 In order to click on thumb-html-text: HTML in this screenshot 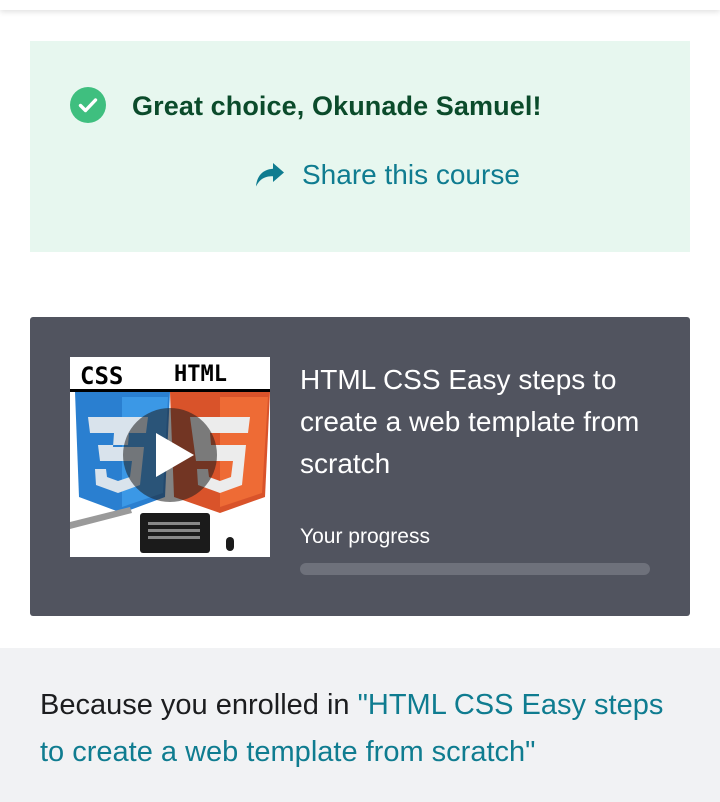, I will do `click(200, 374)`.